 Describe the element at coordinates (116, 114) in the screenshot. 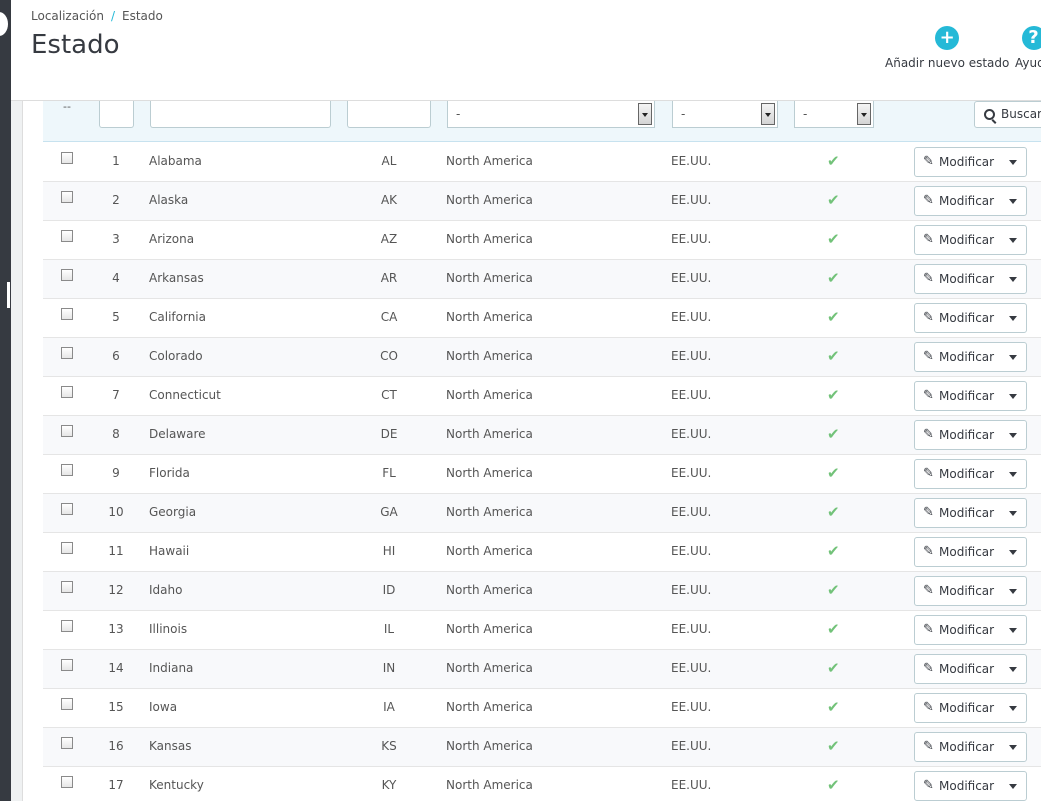

I see `filter-id-input` at that location.